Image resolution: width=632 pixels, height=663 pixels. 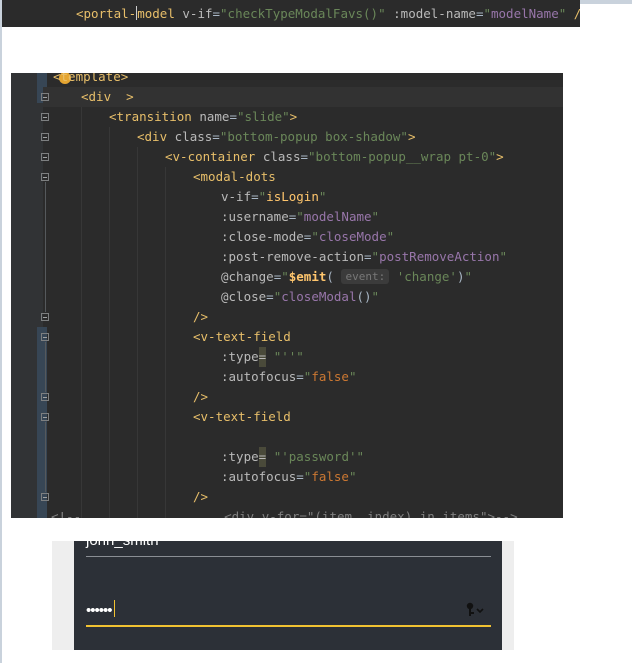 What do you see at coordinates (303, 13) in the screenshot?
I see `attr-v-if-value: "checkTypeModalFavs()"` at bounding box center [303, 13].